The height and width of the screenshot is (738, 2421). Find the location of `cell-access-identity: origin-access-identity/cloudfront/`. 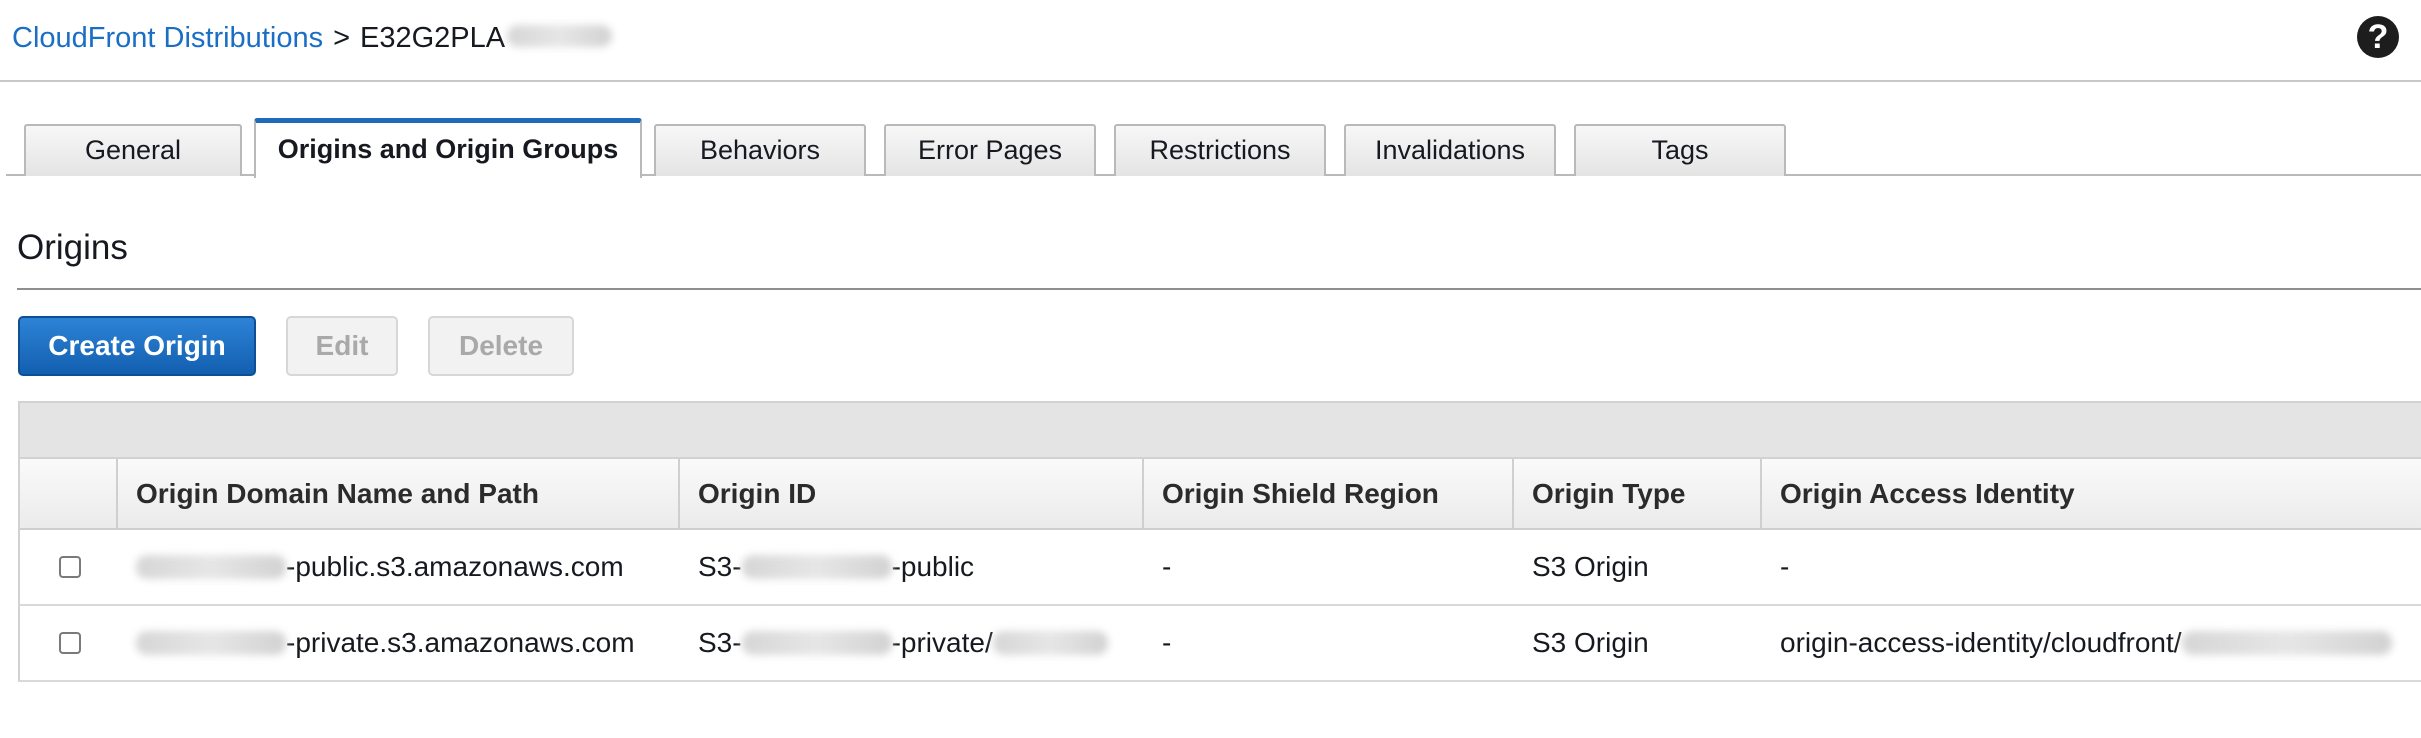

cell-access-identity: origin-access-identity/cloudfront/ is located at coordinates (2091, 643).